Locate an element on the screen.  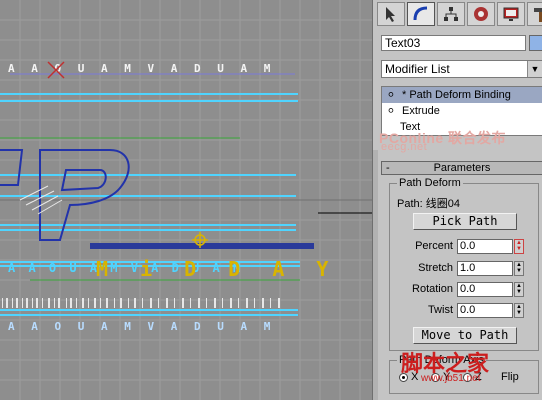
motion-icon is located at coordinates (481, 14).